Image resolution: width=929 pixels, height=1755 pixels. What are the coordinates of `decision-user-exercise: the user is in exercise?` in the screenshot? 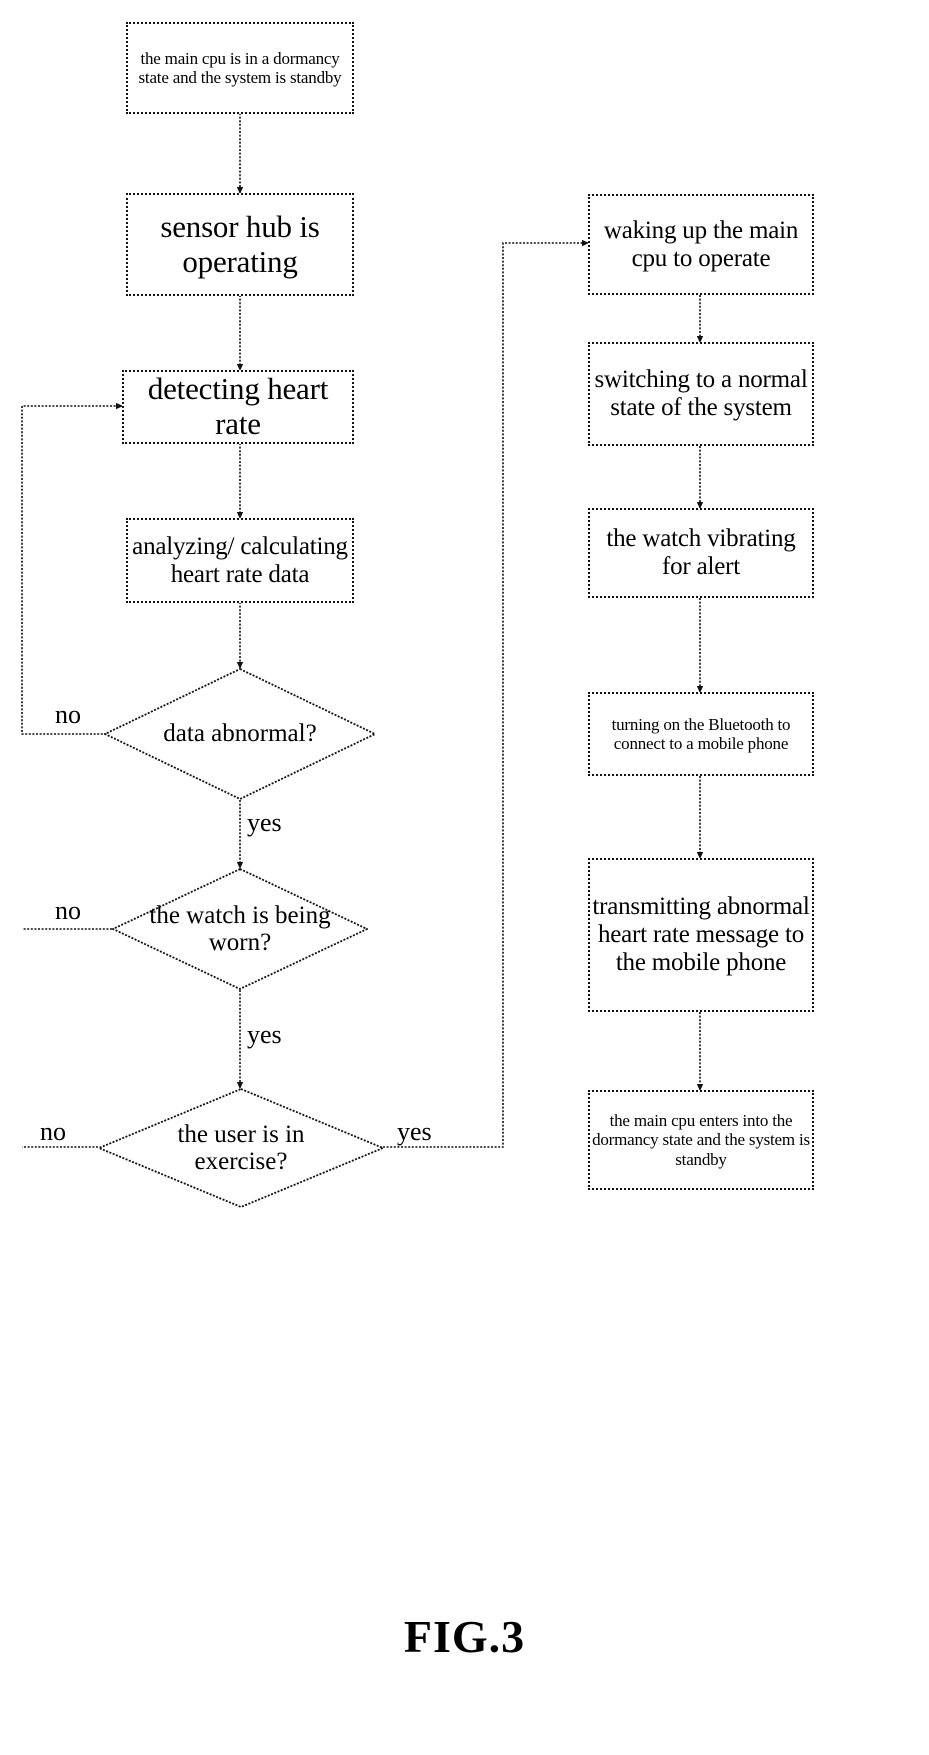 It's located at (241, 1148).